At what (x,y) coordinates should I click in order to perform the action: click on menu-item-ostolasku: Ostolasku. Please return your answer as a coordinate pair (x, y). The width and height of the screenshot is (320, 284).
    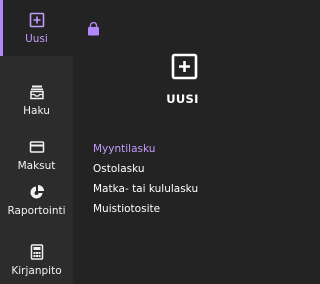
    Looking at the image, I should click on (145, 169).